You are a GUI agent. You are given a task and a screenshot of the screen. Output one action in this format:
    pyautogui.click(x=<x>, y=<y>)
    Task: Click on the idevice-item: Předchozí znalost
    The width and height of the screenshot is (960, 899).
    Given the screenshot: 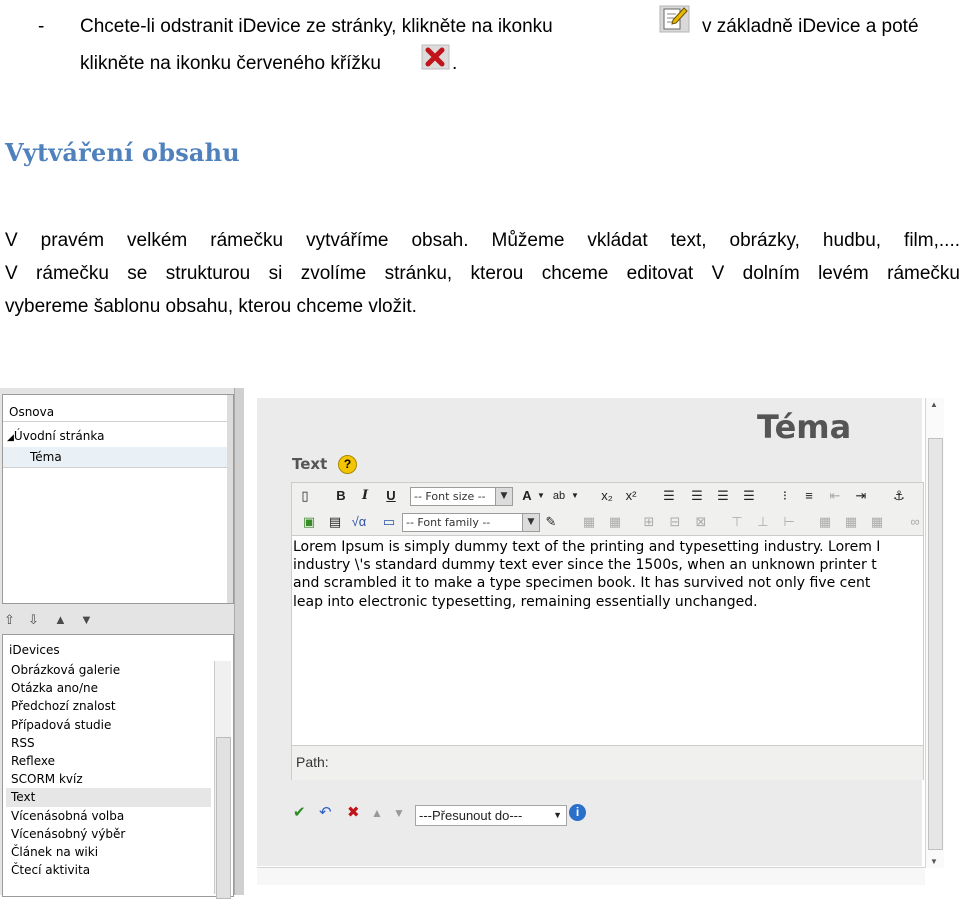 What is the action you would take?
    pyautogui.click(x=108, y=706)
    